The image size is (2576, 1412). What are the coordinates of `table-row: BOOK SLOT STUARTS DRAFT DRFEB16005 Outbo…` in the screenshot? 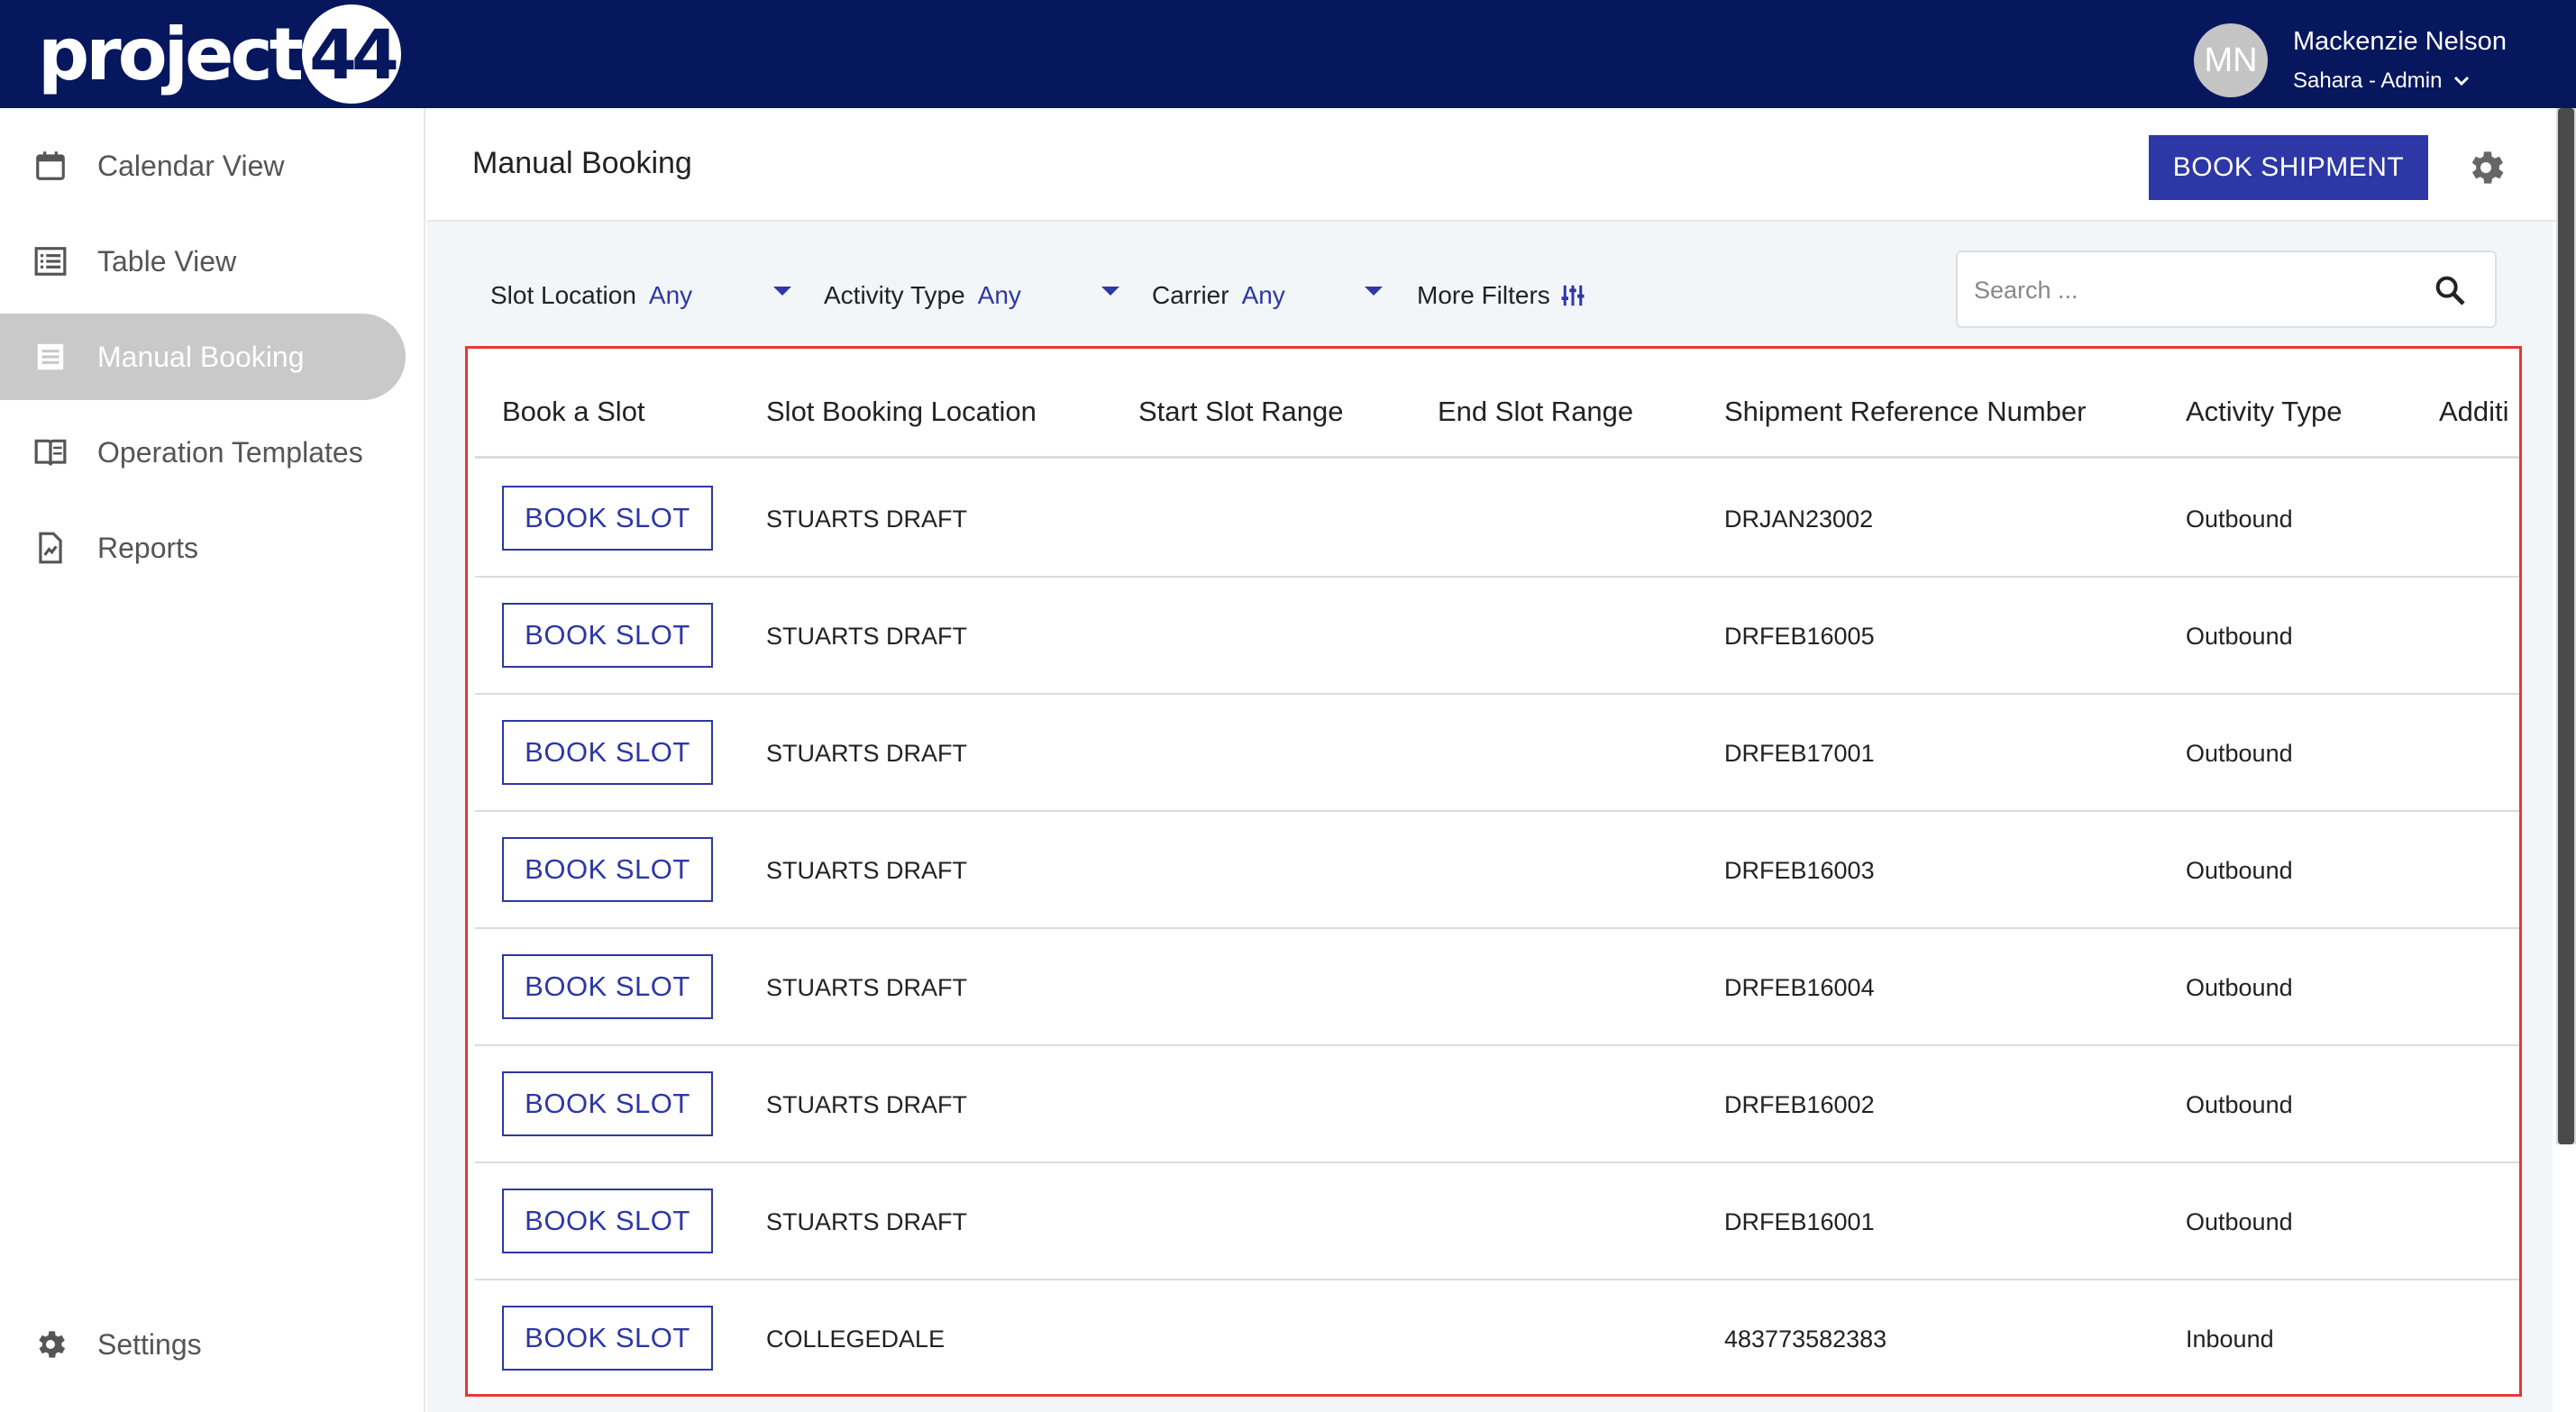 It's located at (1497, 636).